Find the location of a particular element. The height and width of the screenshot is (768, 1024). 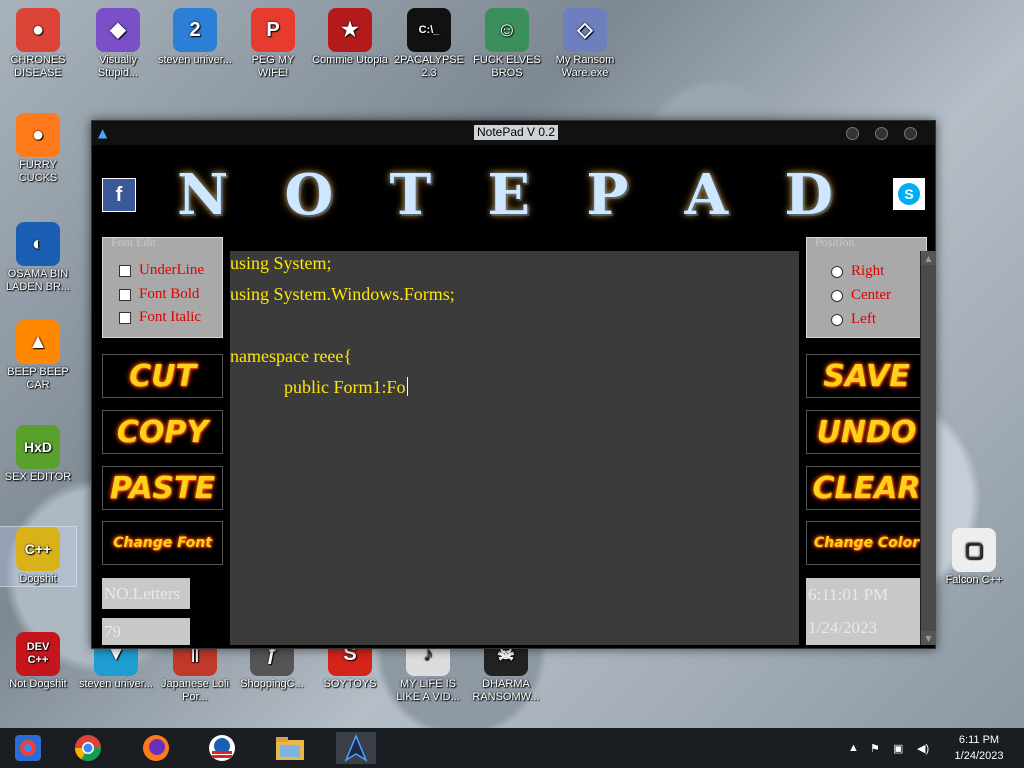

save-button: SAVE is located at coordinates (866, 376).